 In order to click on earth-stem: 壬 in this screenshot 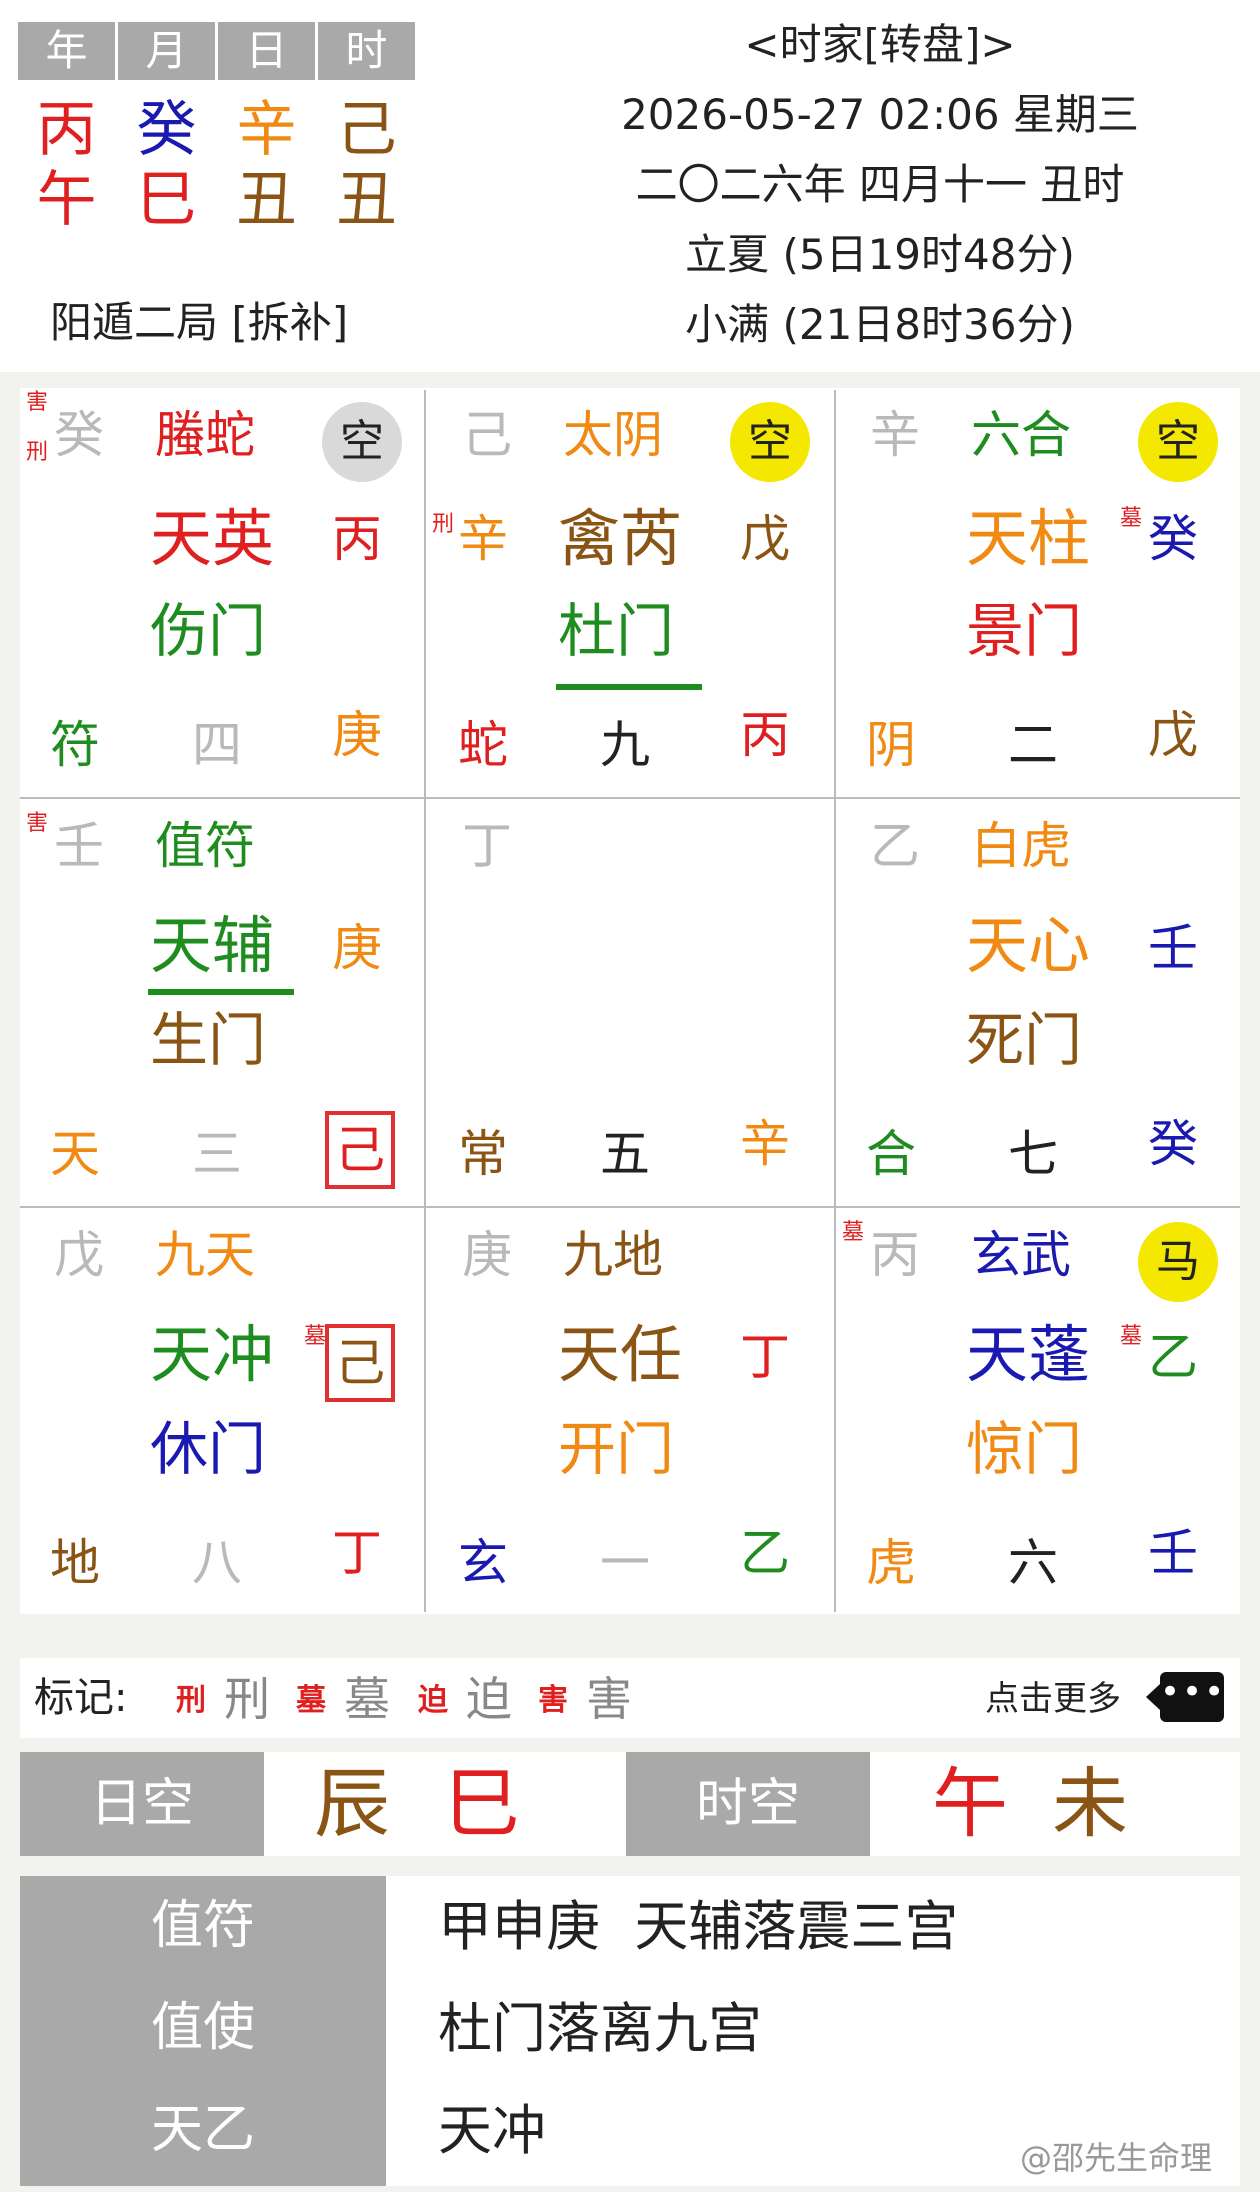, I will do `click(1173, 1553)`.